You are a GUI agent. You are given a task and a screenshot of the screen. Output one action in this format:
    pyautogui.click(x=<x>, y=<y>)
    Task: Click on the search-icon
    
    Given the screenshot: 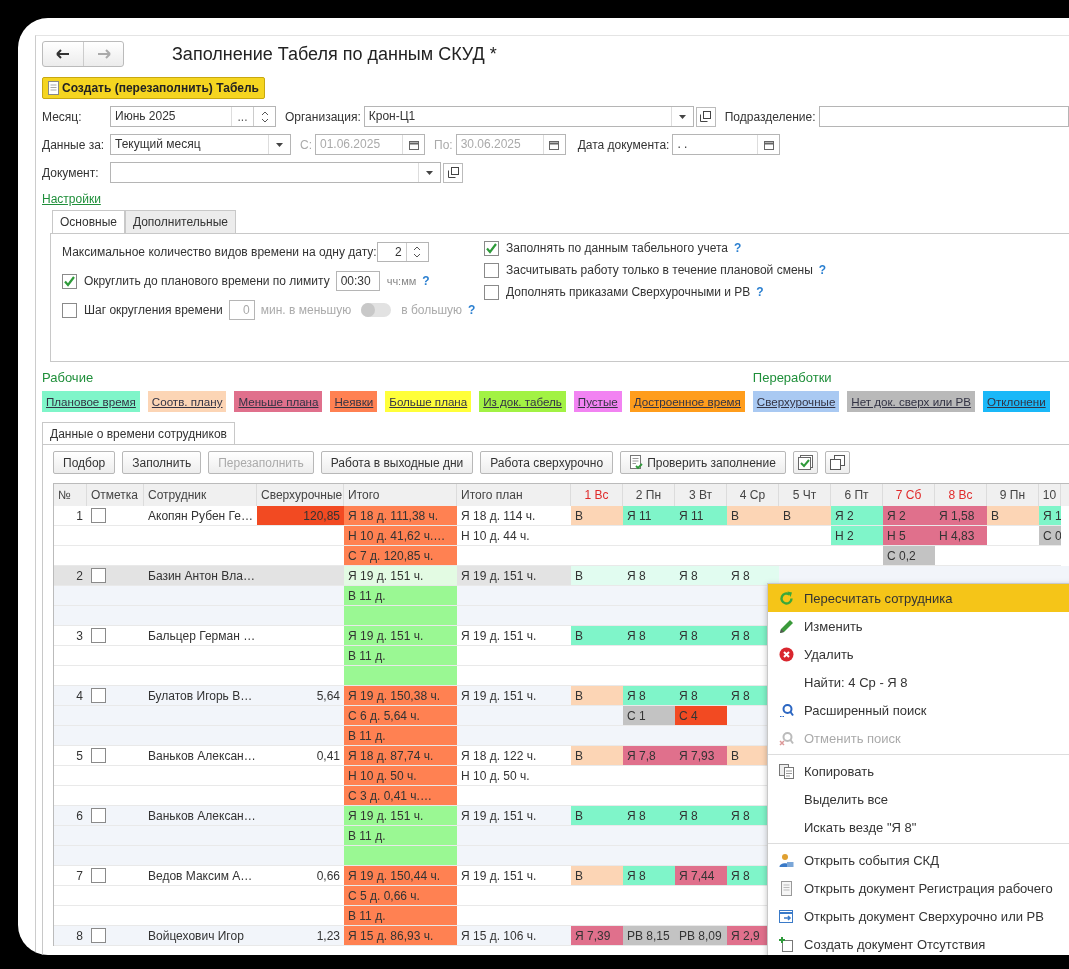 What is the action you would take?
    pyautogui.click(x=786, y=710)
    